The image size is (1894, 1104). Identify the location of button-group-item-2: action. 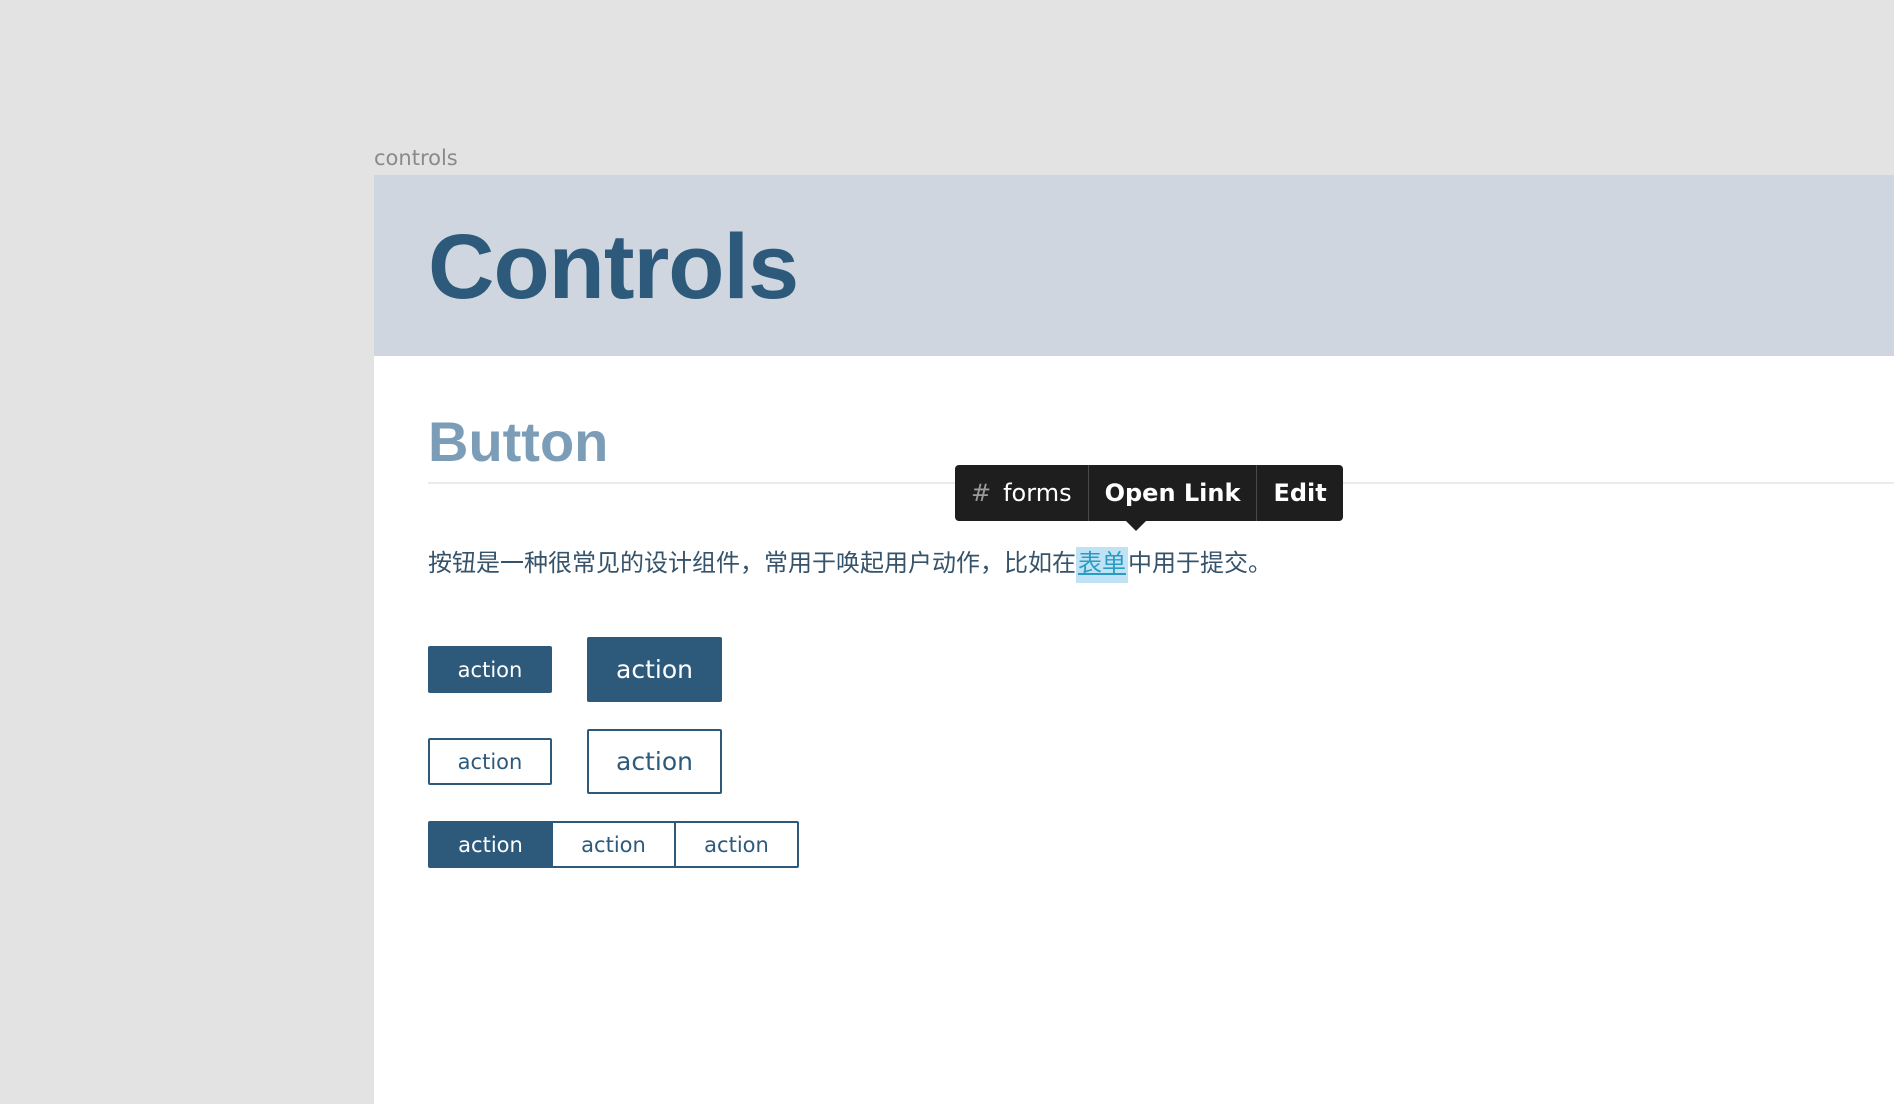
(612, 844).